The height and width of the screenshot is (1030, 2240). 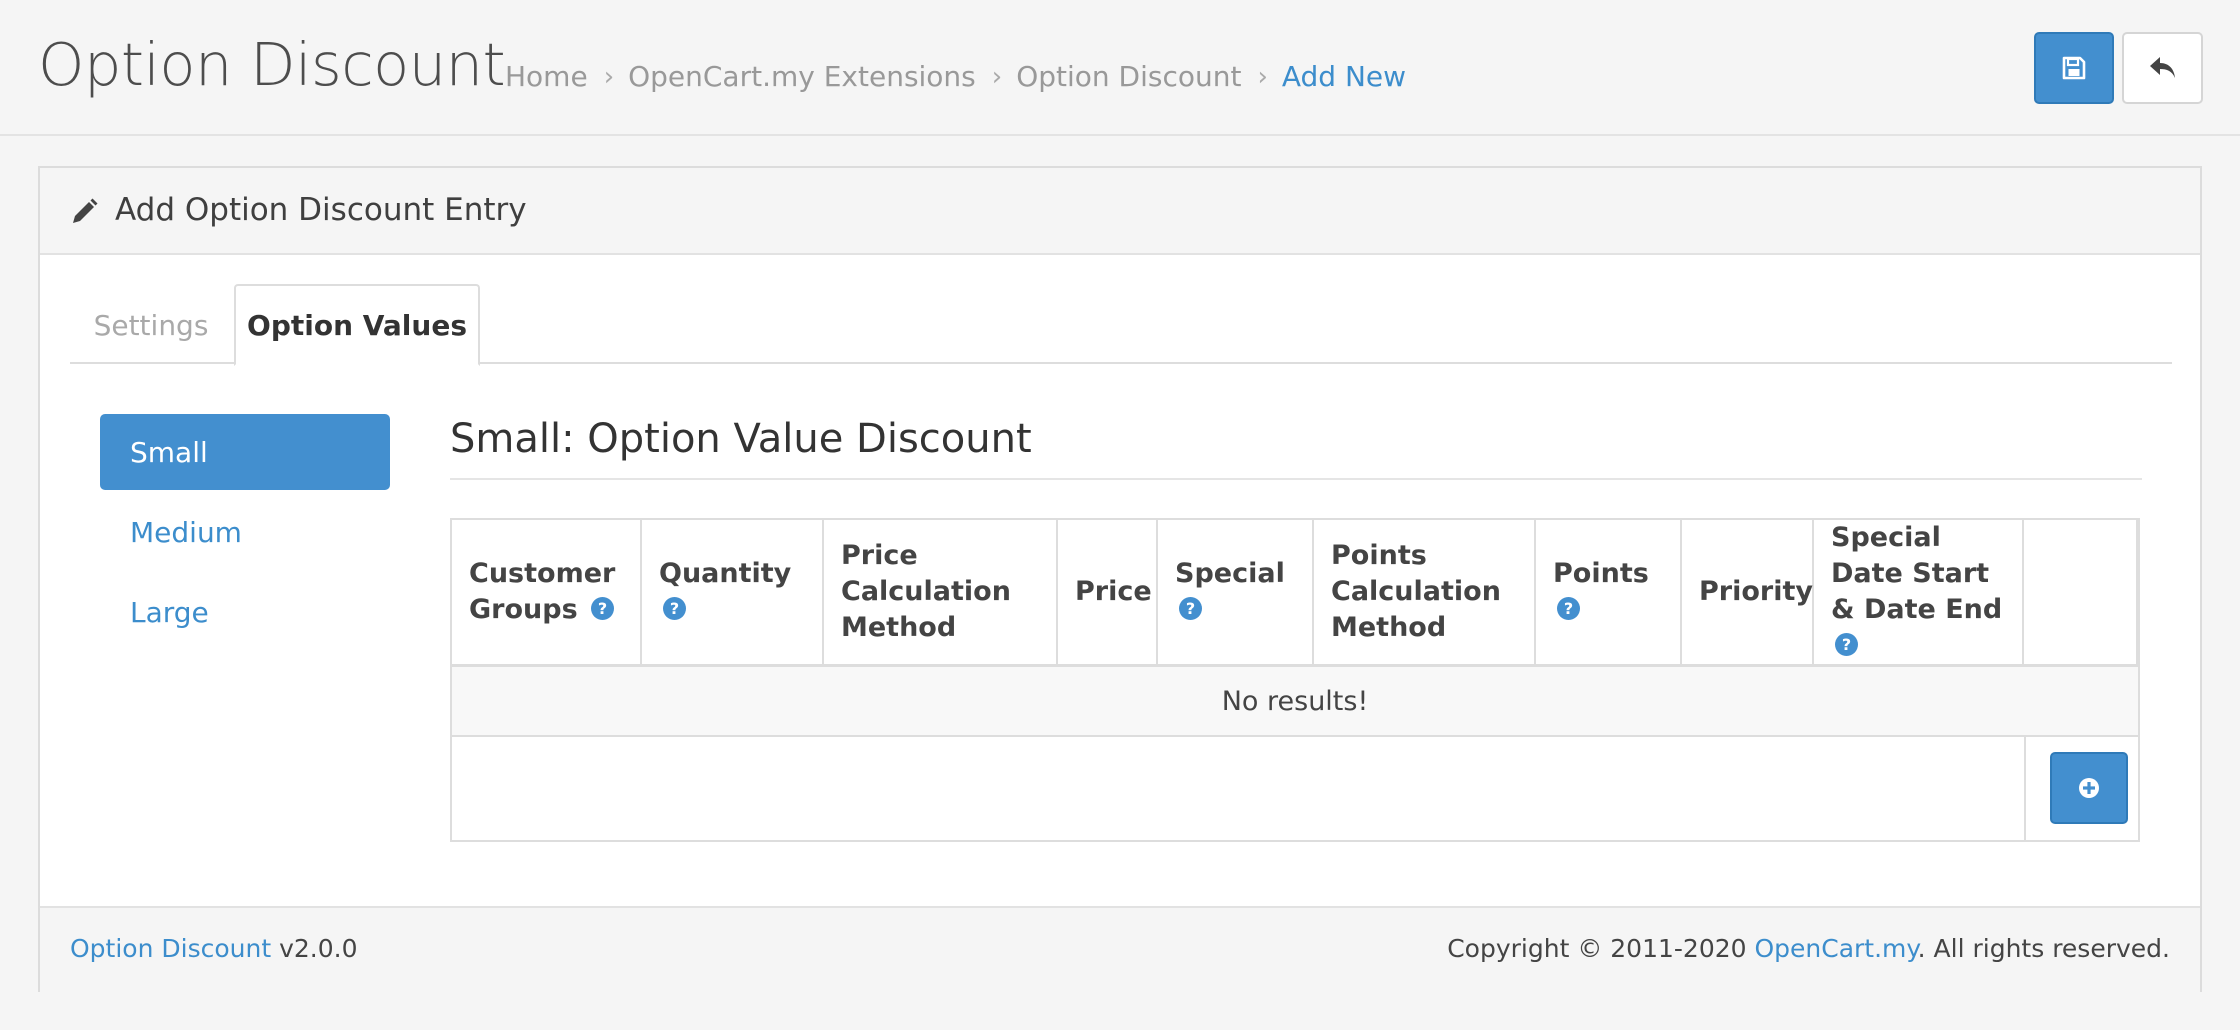 I want to click on column-header-priority: Priority, so click(x=1748, y=592).